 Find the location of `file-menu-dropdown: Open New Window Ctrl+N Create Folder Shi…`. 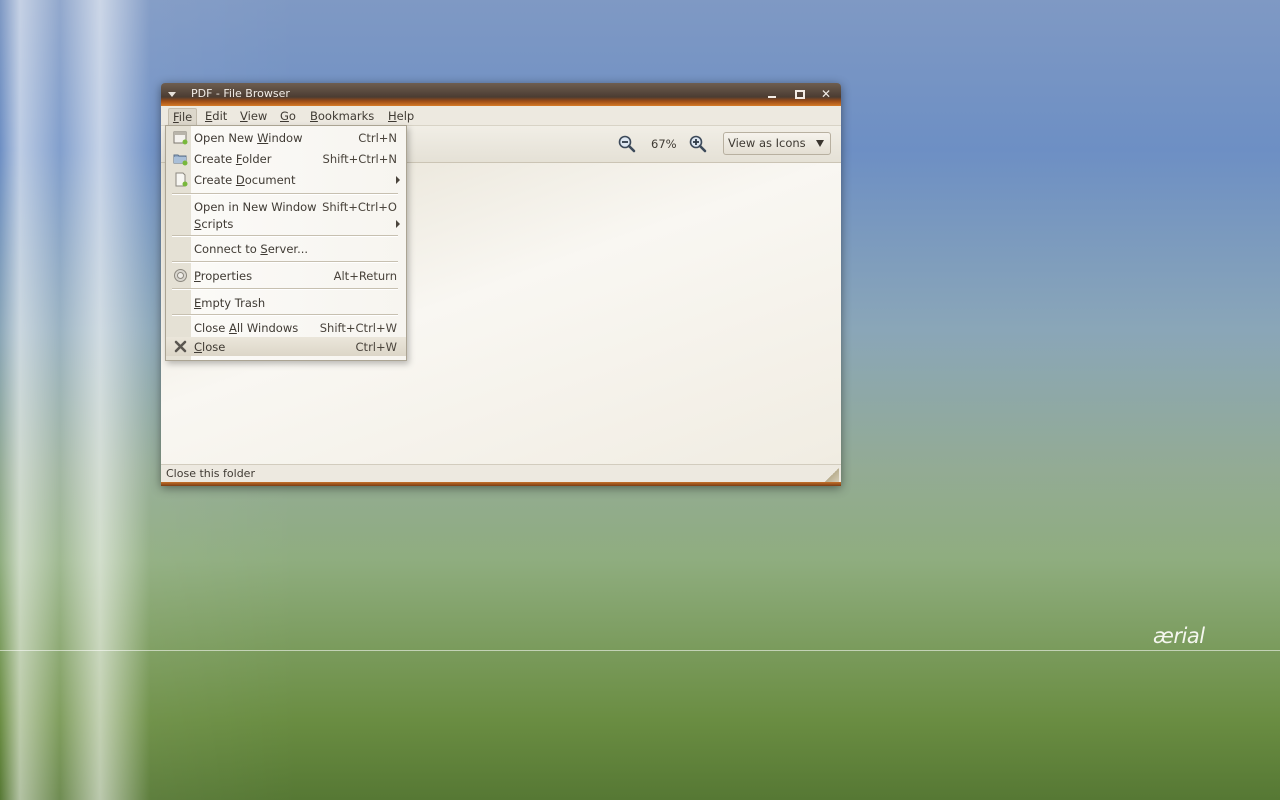

file-menu-dropdown: Open New Window Ctrl+N Create Folder Shi… is located at coordinates (286, 243).